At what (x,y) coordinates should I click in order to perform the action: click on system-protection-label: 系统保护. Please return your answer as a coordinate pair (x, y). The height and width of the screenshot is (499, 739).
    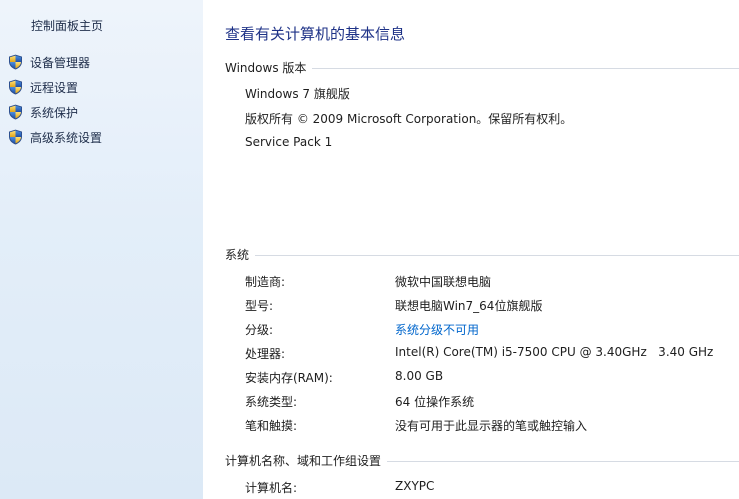
    Looking at the image, I should click on (54, 112).